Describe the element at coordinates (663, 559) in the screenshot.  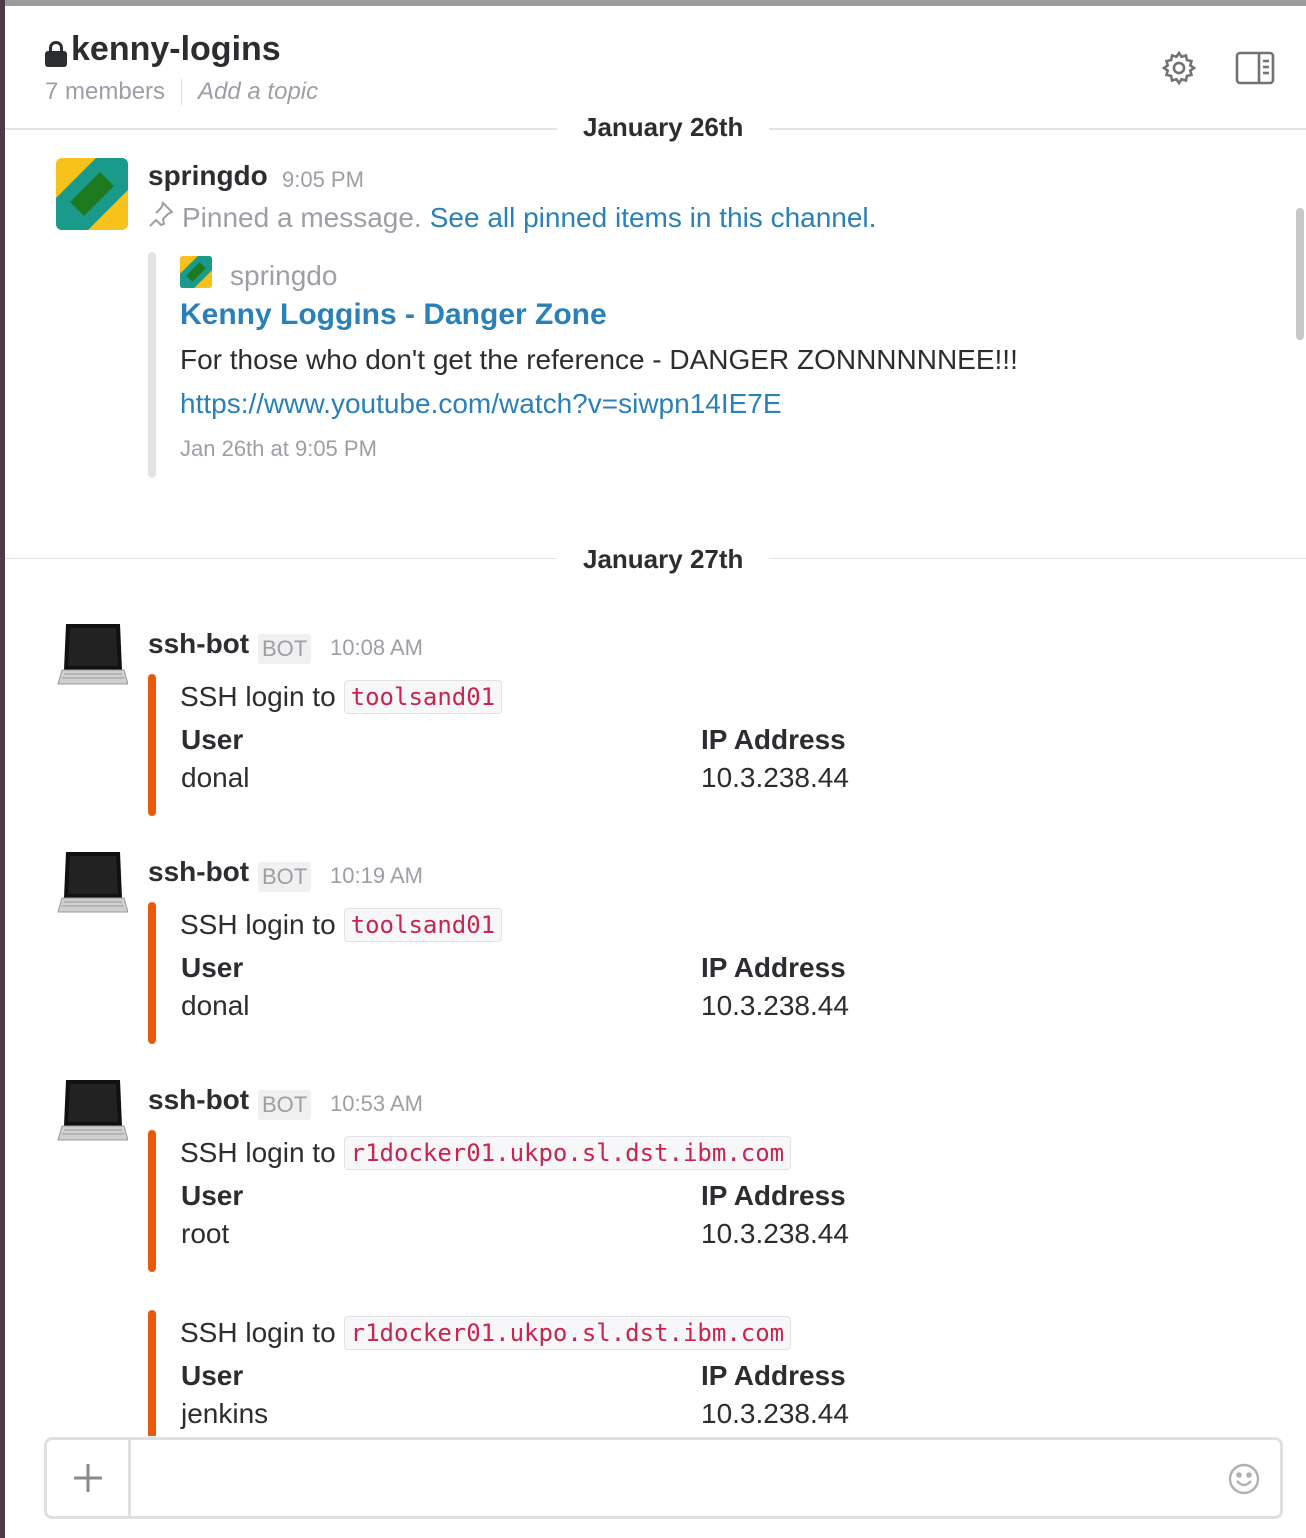
I see `day-divider-label: January 27th` at that location.